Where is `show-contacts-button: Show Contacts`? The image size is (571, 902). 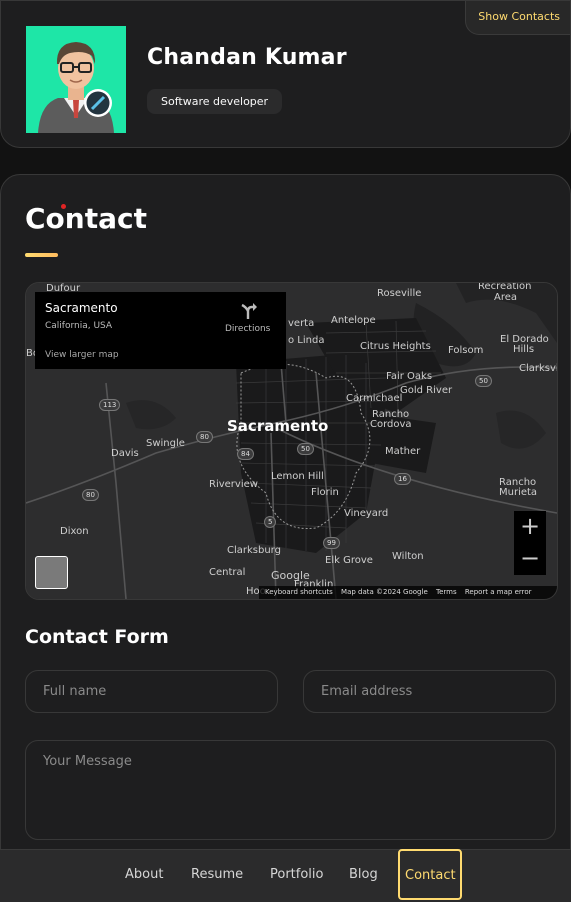
show-contacts-button: Show Contacts is located at coordinates (517, 18).